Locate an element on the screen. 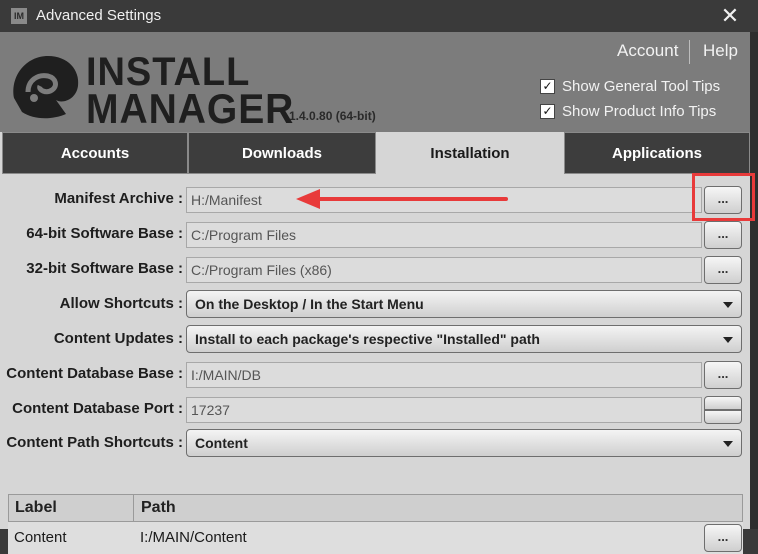 The height and width of the screenshot is (554, 758). port-increment-button is located at coordinates (723, 403).